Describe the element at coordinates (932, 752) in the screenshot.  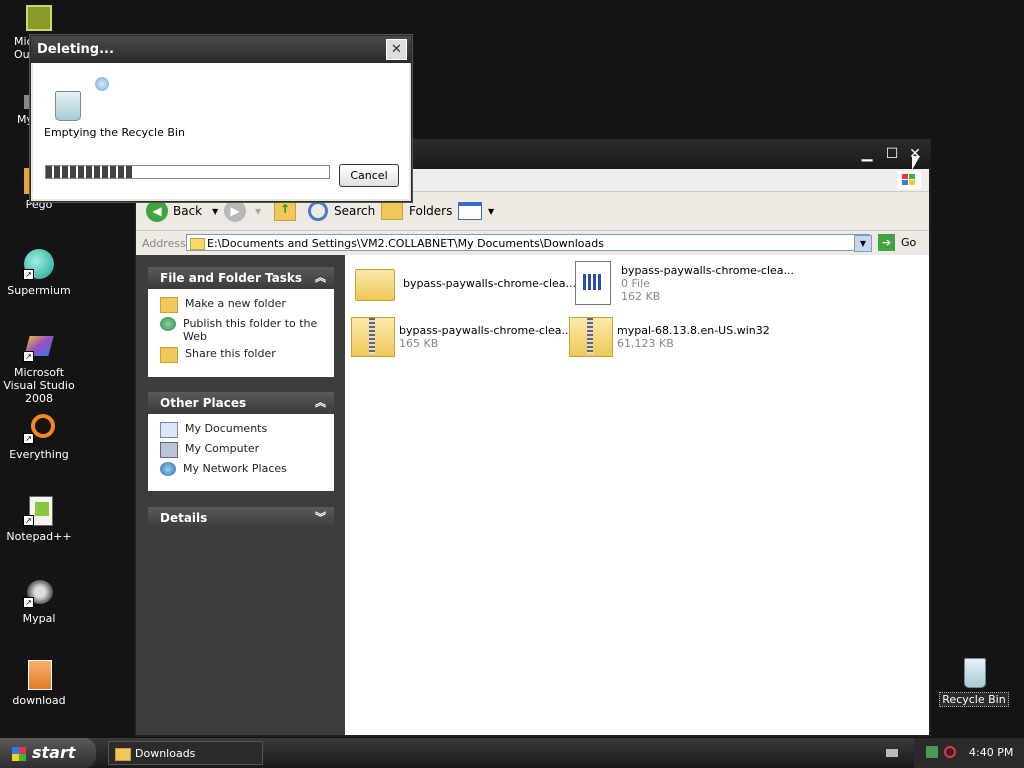
I see `network-tray-icon` at that location.